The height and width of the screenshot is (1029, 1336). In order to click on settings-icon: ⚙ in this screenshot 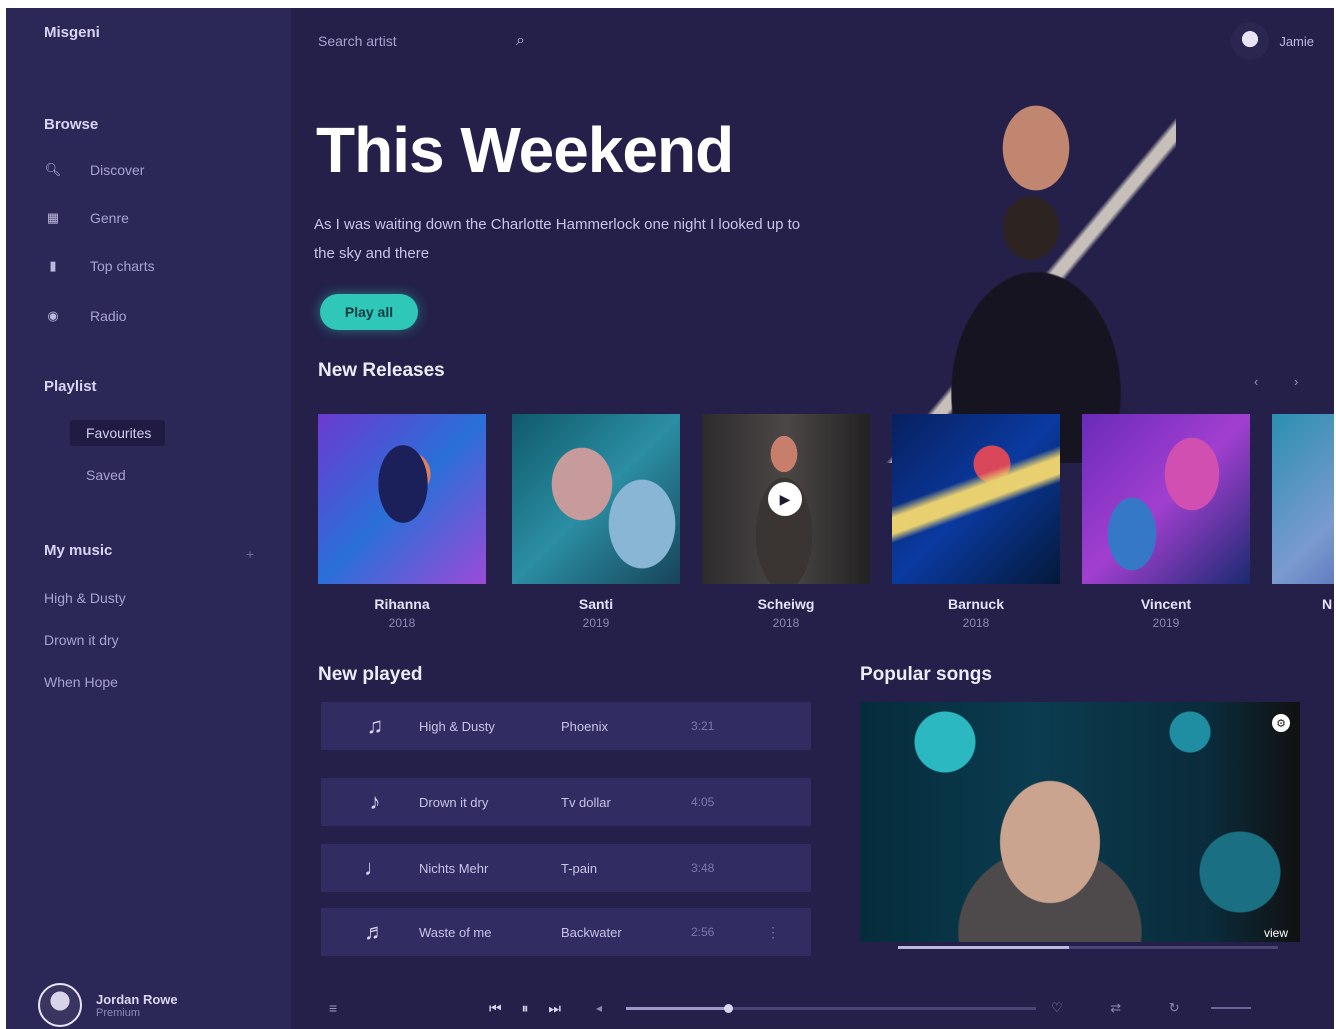, I will do `click(1281, 723)`.